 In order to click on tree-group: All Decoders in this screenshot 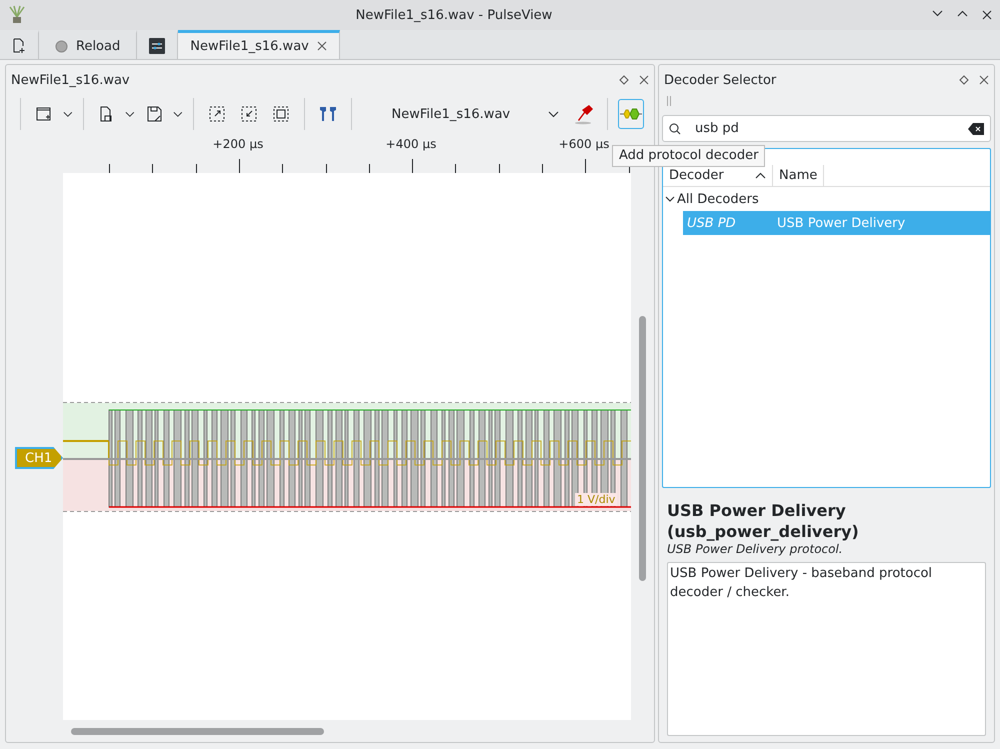, I will do `click(826, 199)`.